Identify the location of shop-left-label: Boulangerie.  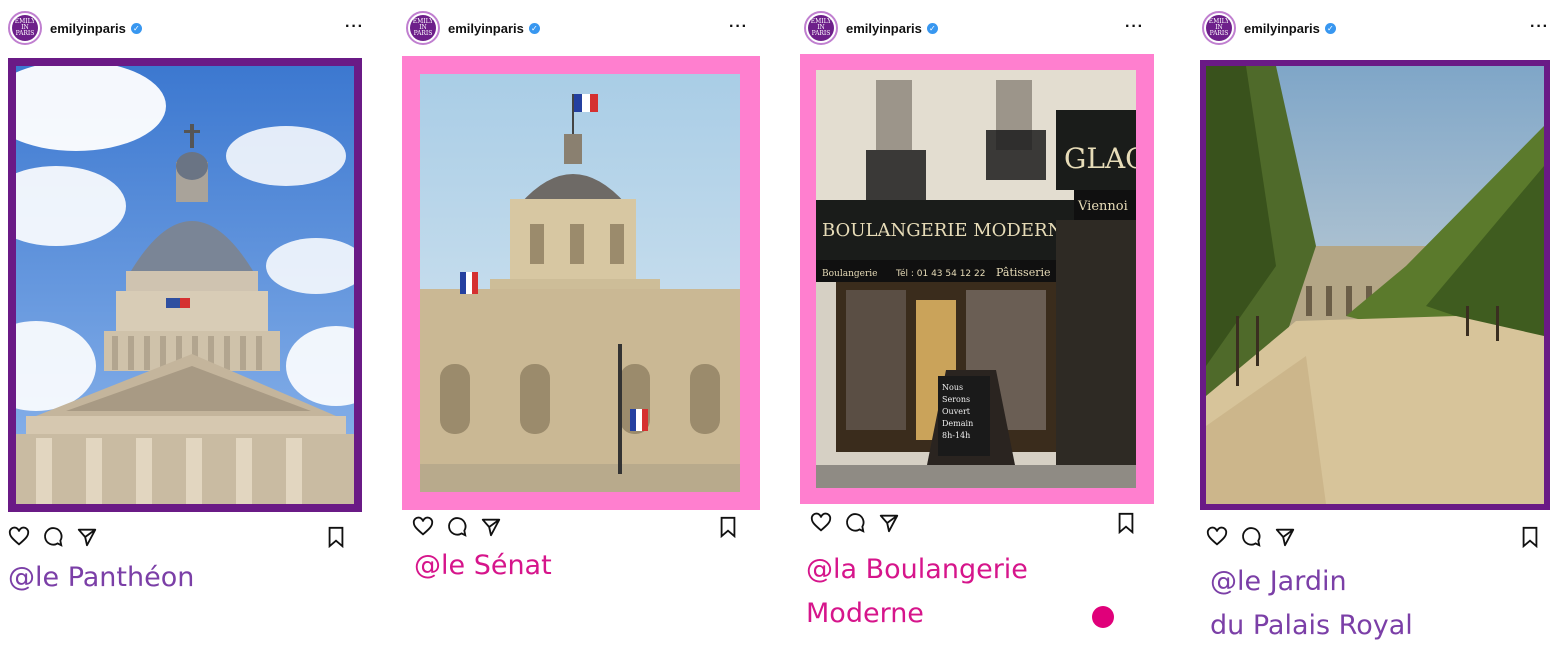
(849, 274).